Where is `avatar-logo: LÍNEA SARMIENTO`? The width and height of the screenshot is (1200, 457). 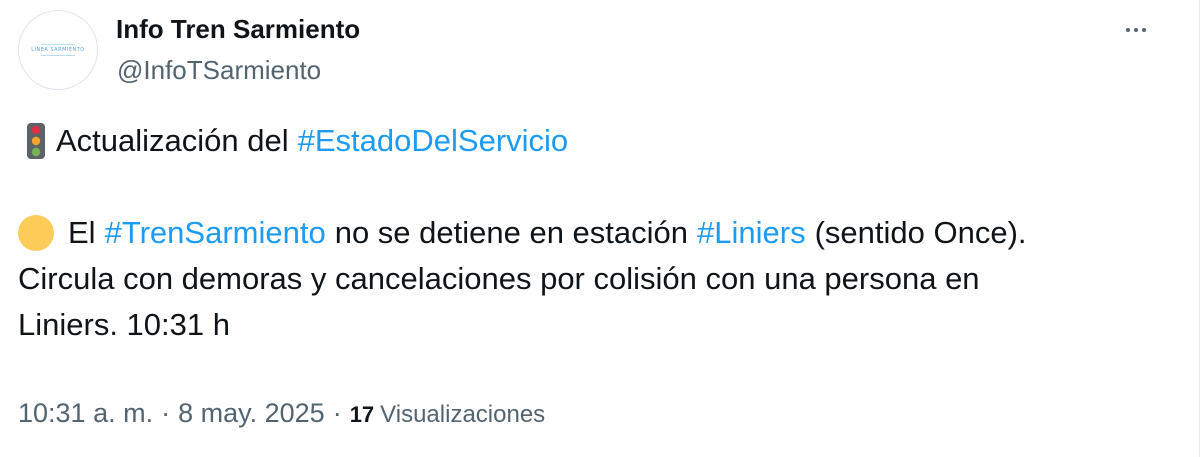 avatar-logo: LÍNEA SARMIENTO is located at coordinates (58, 50).